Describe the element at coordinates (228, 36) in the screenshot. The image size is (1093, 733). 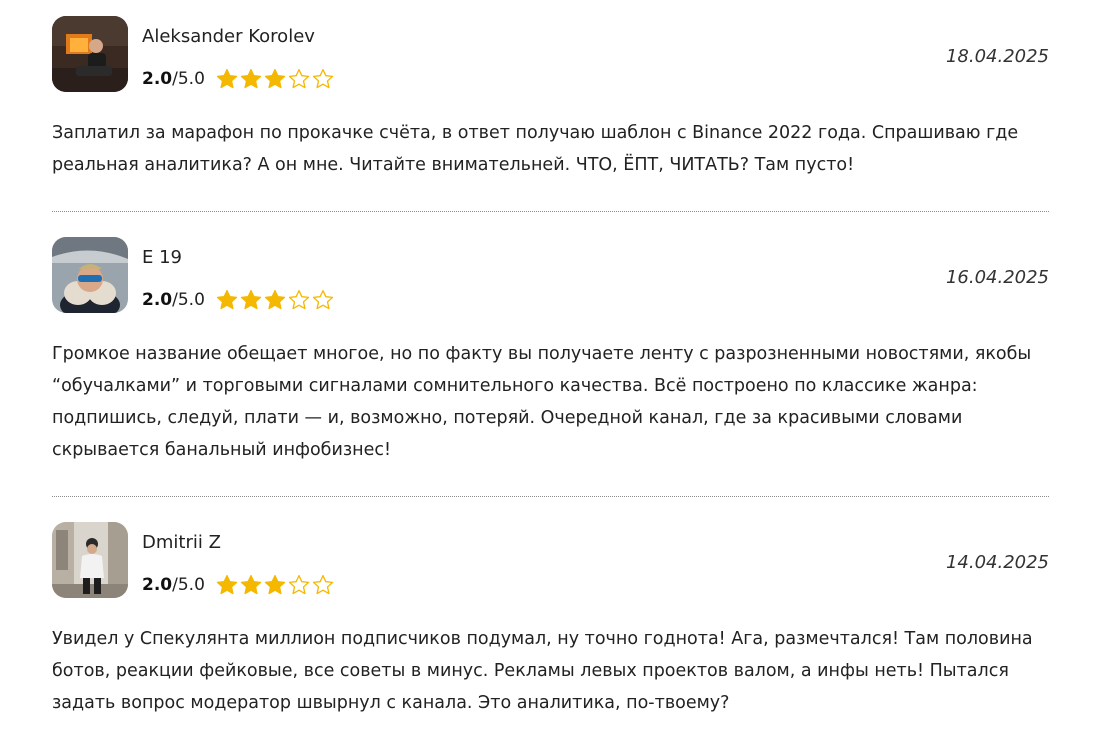
I see `review-author: Aleksander Korolev` at that location.